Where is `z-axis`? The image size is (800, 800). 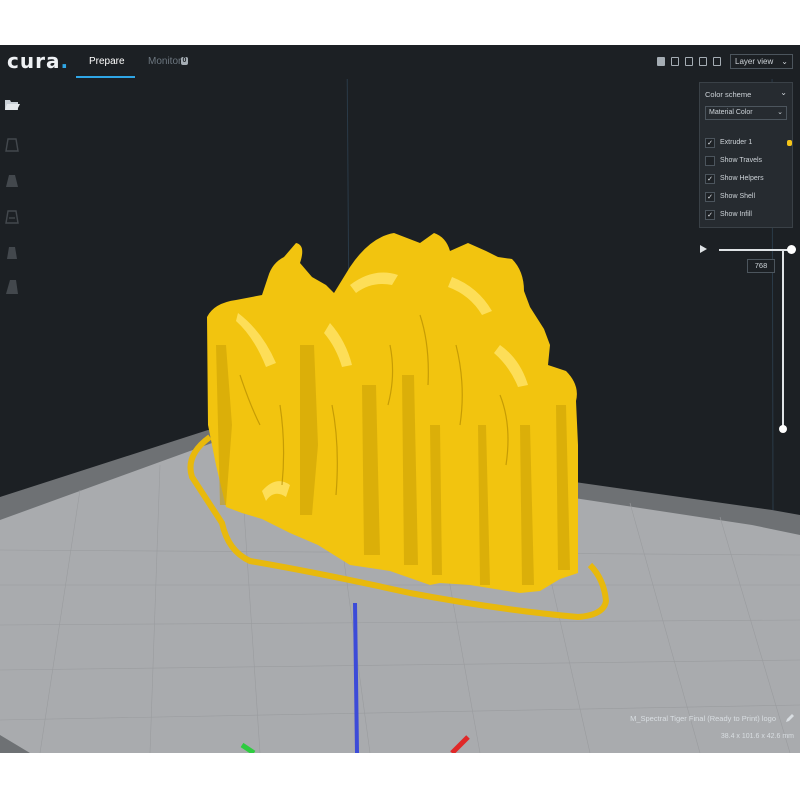
z-axis is located at coordinates (356, 677).